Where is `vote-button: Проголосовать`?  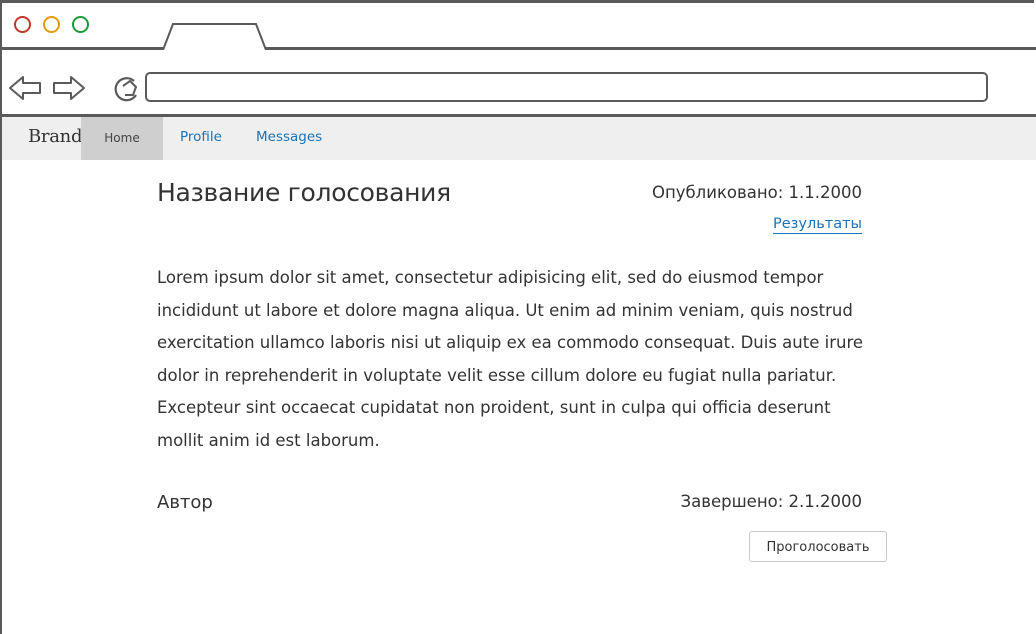 vote-button: Проголосовать is located at coordinates (818, 546).